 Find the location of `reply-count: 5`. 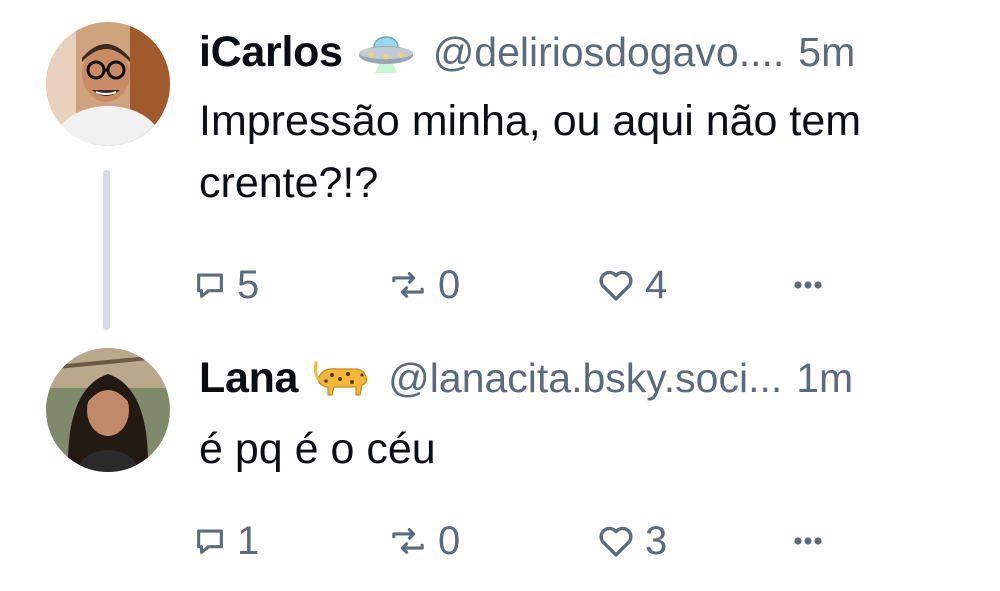

reply-count: 5 is located at coordinates (248, 284).